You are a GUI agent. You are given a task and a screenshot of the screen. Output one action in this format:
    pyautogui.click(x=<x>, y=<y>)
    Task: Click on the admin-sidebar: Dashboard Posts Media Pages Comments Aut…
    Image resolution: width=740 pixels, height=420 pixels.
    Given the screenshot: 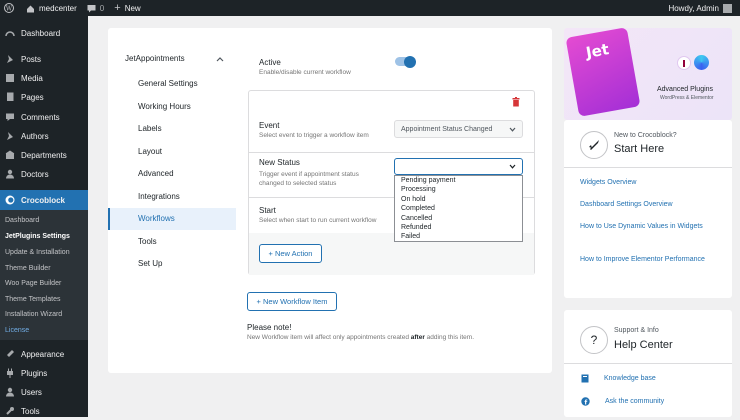 What is the action you would take?
    pyautogui.click(x=44, y=216)
    